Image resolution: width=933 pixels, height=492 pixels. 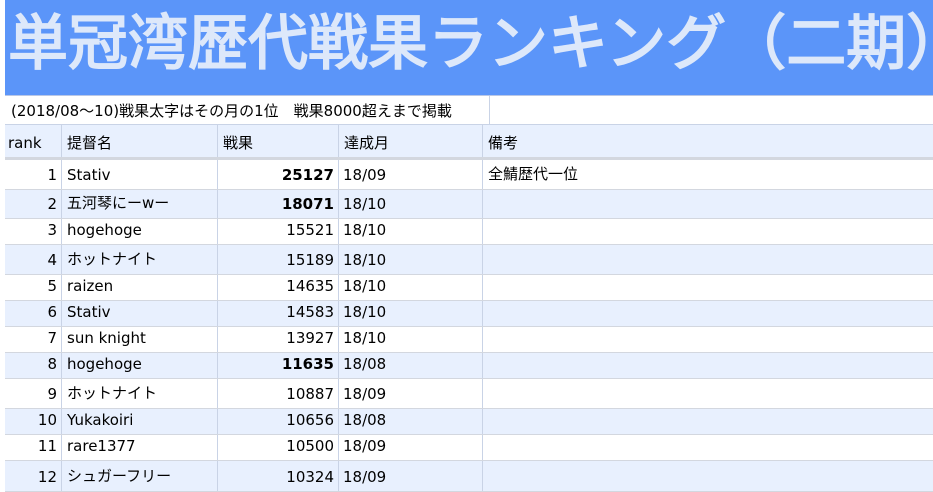 I want to click on cell-border, so click(x=489, y=110).